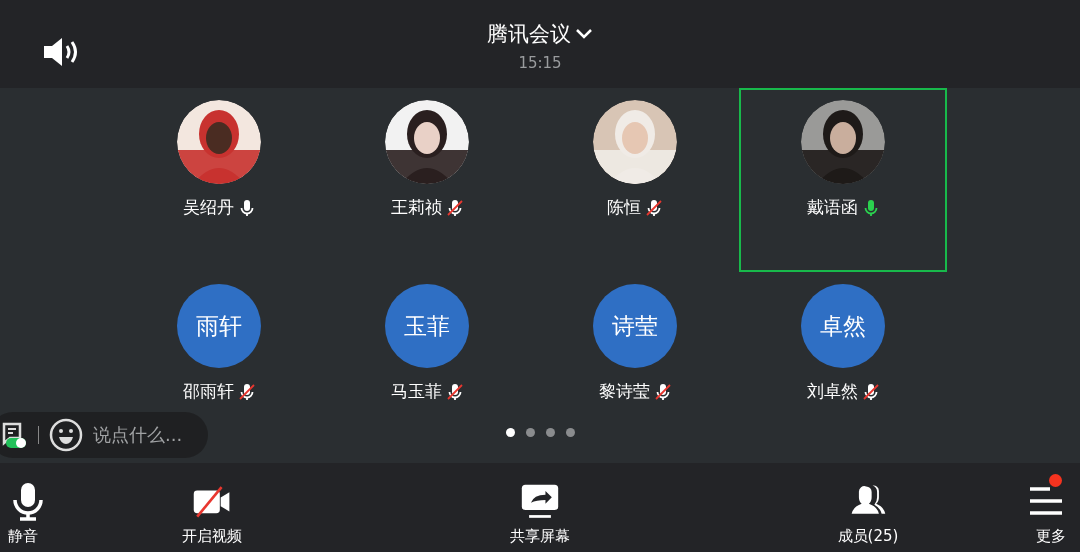 The image size is (1080, 552). Describe the element at coordinates (584, 34) in the screenshot. I see `chevron-down-icon` at that location.